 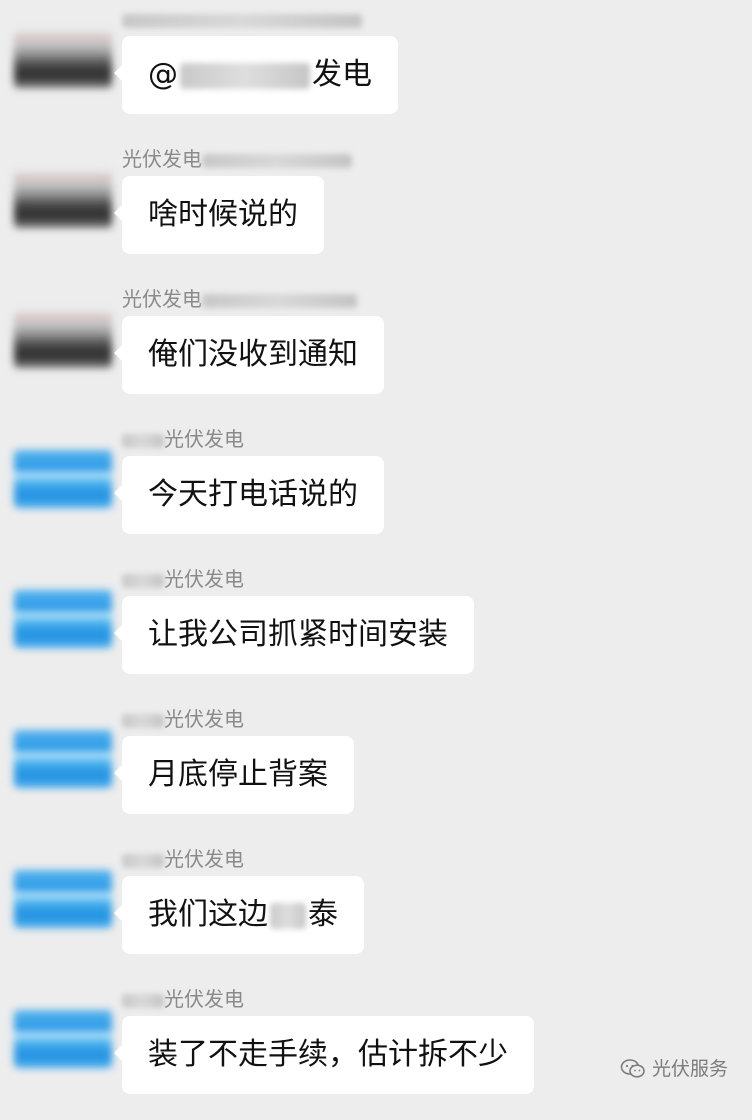 What do you see at coordinates (245, 75) in the screenshot?
I see `blurred-mention` at bounding box center [245, 75].